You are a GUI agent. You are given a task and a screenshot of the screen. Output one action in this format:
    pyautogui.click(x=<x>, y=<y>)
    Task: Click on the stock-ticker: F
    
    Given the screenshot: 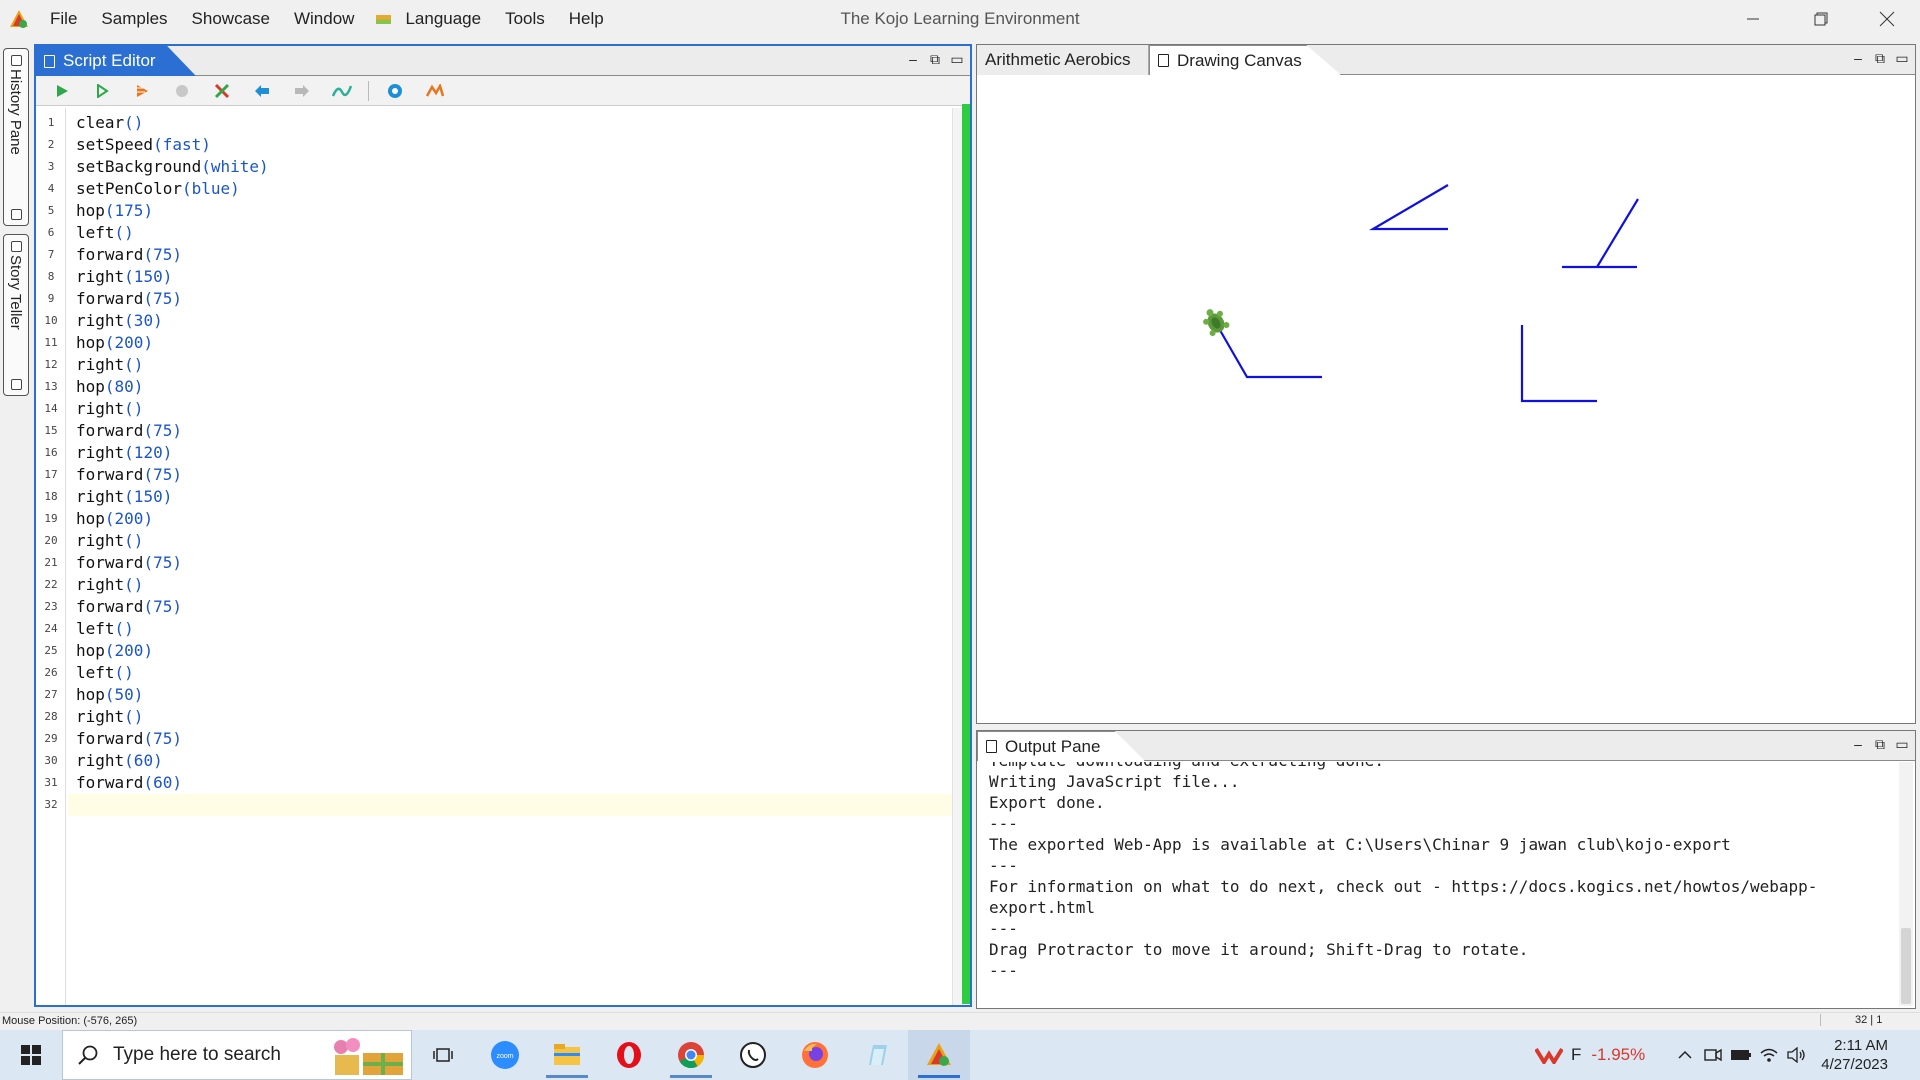 What is the action you would take?
    pyautogui.click(x=1576, y=1054)
    